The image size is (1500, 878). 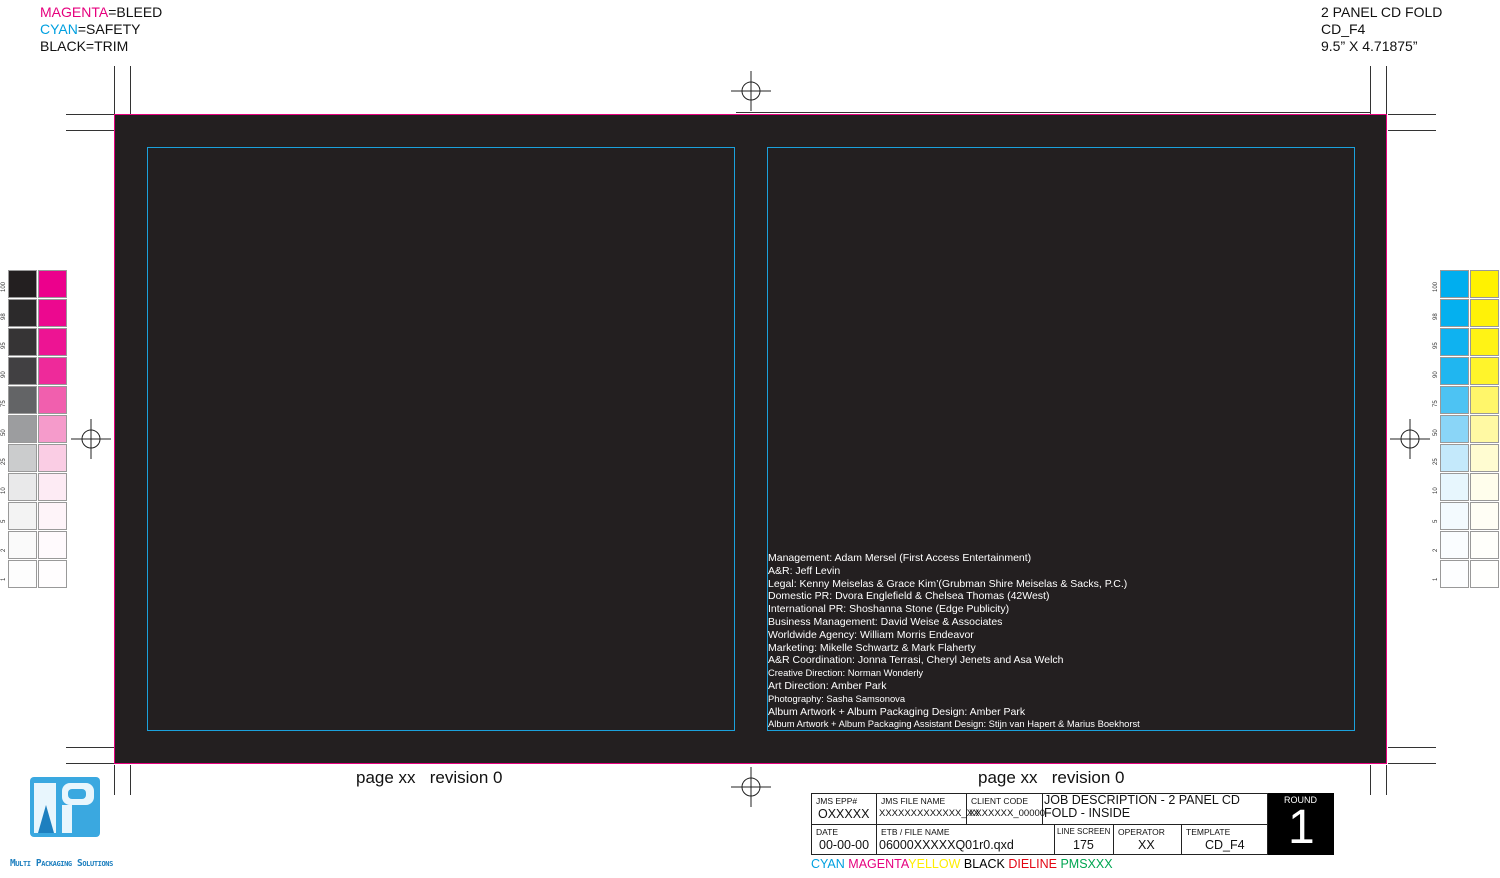 What do you see at coordinates (1301, 824) in the screenshot?
I see `round-box: ROUND 1` at bounding box center [1301, 824].